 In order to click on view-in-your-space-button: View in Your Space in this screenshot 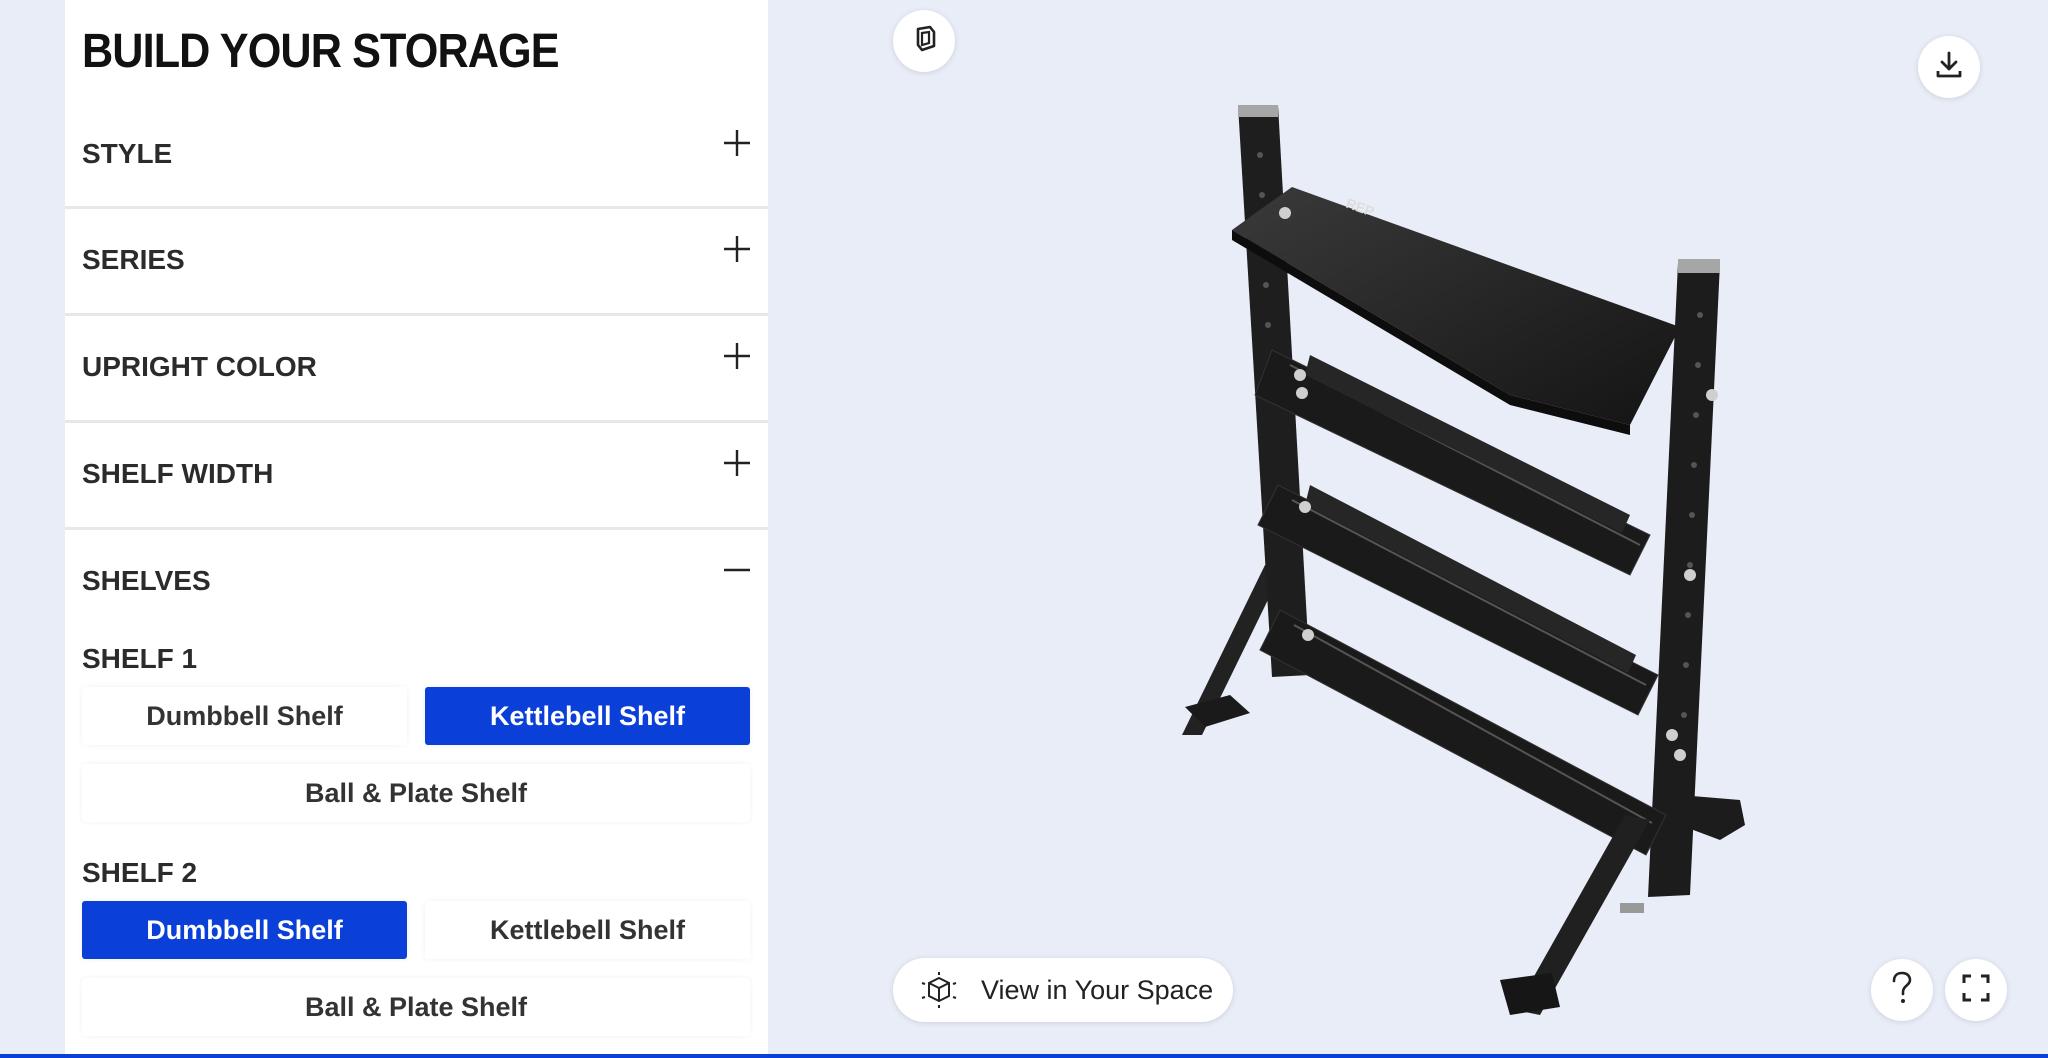, I will do `click(1063, 990)`.